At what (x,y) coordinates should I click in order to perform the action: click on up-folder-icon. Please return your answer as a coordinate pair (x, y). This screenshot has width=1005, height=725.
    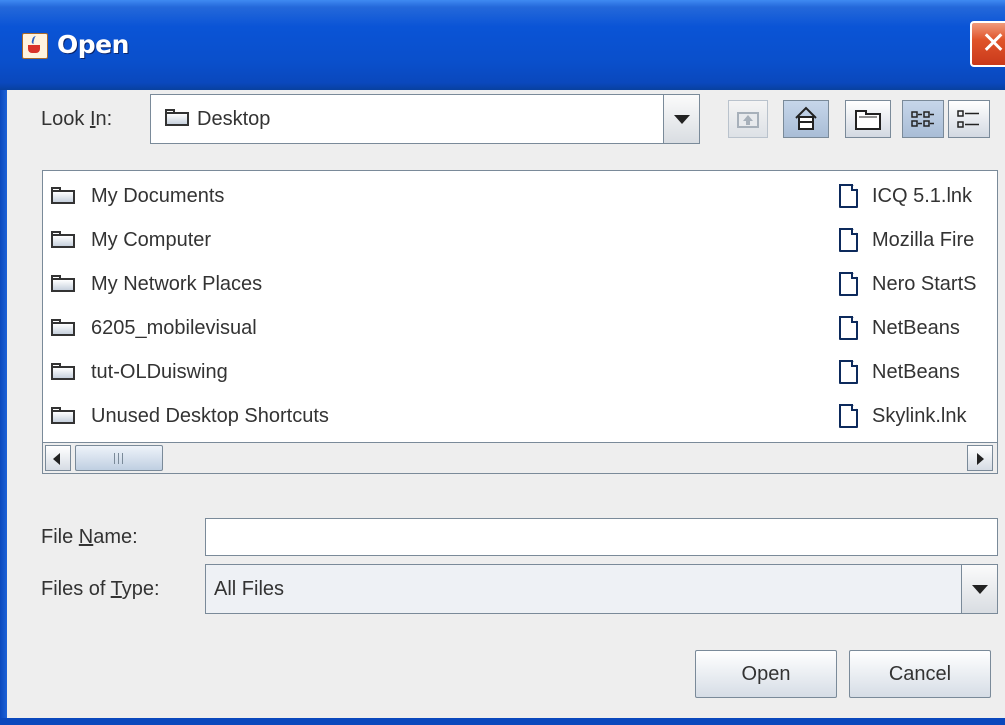
    Looking at the image, I should click on (748, 120).